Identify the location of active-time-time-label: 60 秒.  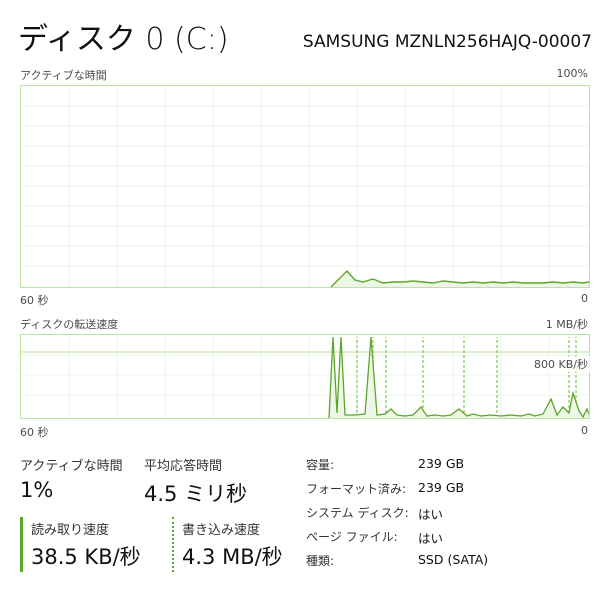
(34, 300).